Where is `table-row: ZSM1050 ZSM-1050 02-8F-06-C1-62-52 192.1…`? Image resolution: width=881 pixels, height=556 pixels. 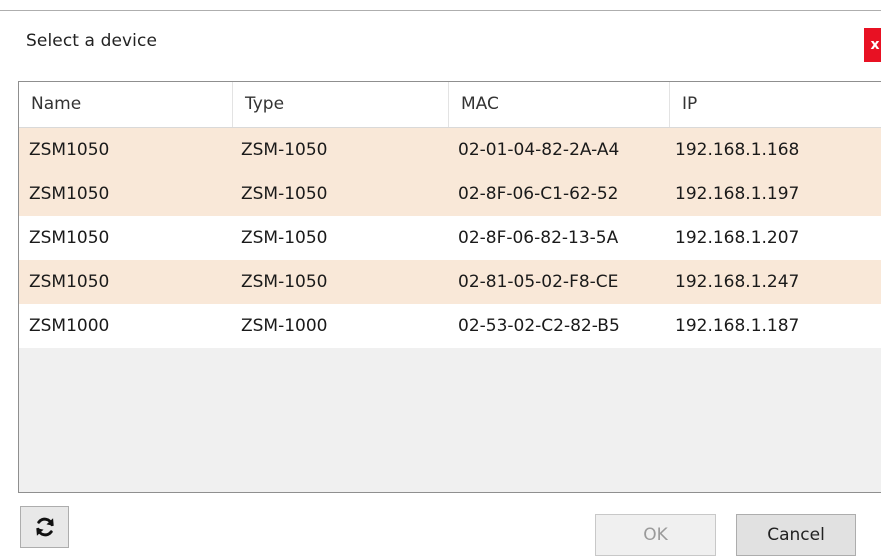 table-row: ZSM1050 ZSM-1050 02-8F-06-C1-62-52 192.1… is located at coordinates (450, 194).